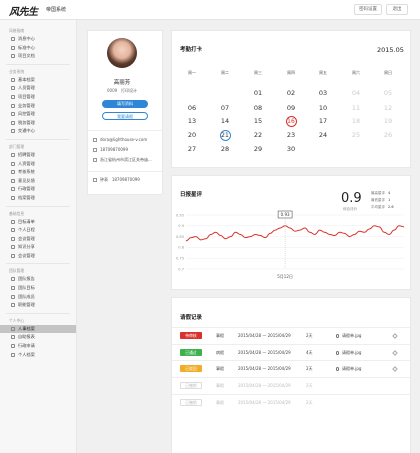  What do you see at coordinates (258, 93) in the screenshot?
I see `calendar-day: 01` at bounding box center [258, 93].